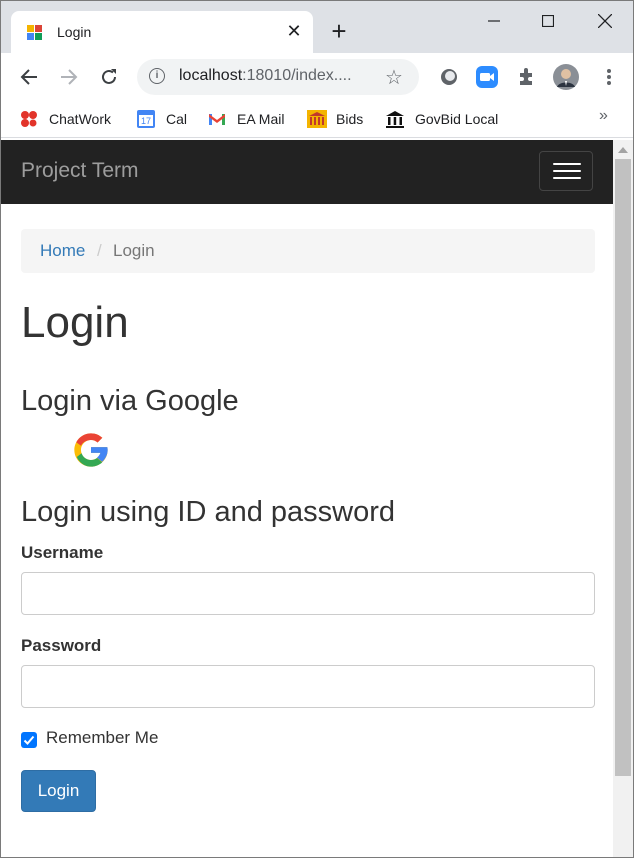 The width and height of the screenshot is (634, 858). Describe the element at coordinates (69, 77) in the screenshot. I see `forward-icon` at that location.